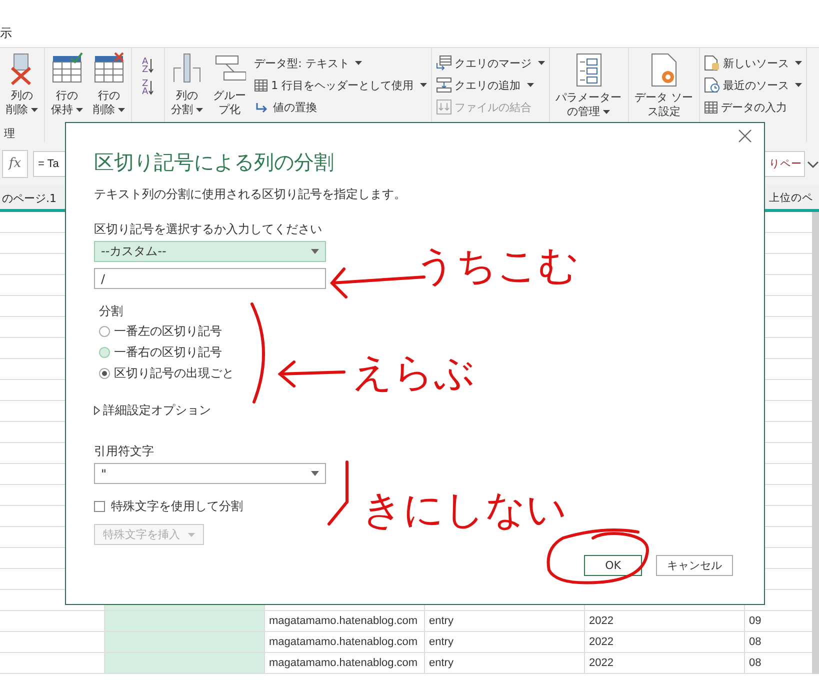 This screenshot has width=819, height=680. I want to click on ok-button: OK, so click(613, 565).